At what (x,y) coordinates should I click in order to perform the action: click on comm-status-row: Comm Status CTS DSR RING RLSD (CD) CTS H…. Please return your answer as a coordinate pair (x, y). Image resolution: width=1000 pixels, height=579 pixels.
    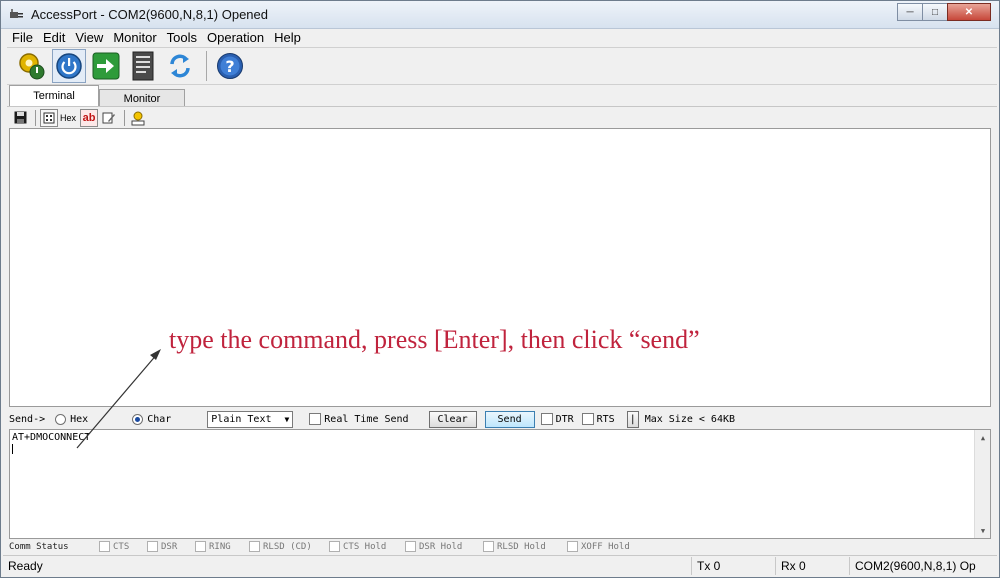
    Looking at the image, I should click on (503, 546).